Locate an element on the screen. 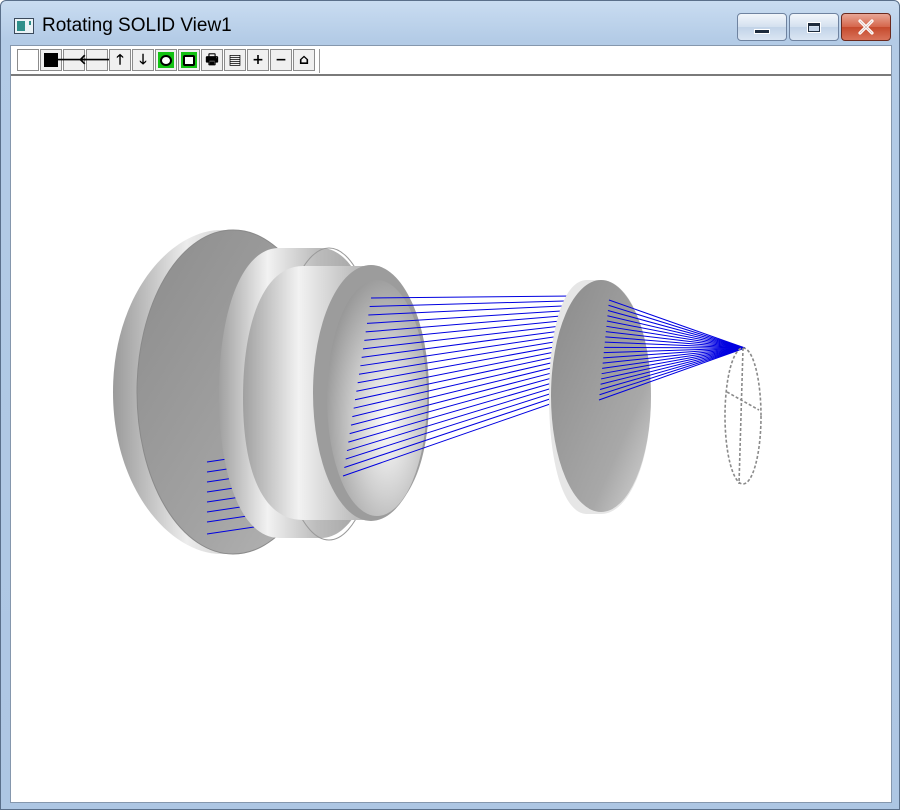  zoom-in-button: + is located at coordinates (258, 60).